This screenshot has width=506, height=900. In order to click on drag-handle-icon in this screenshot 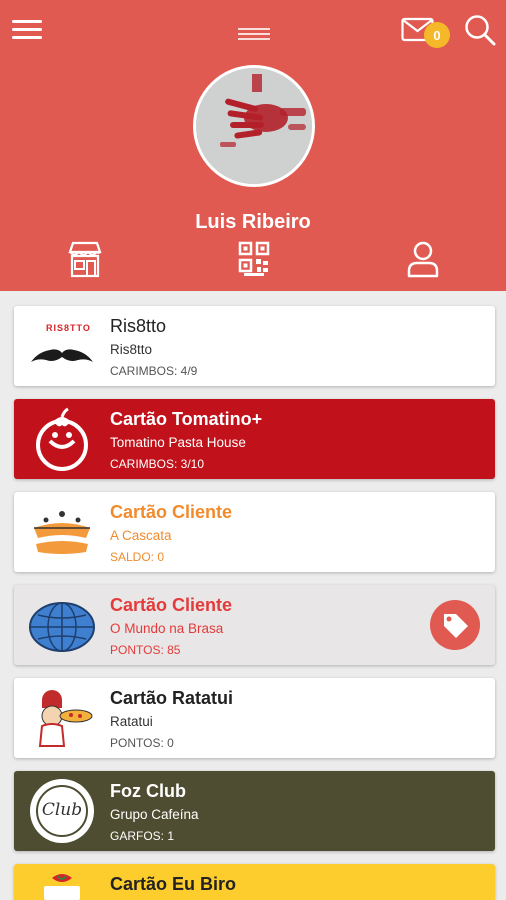, I will do `click(254, 33)`.